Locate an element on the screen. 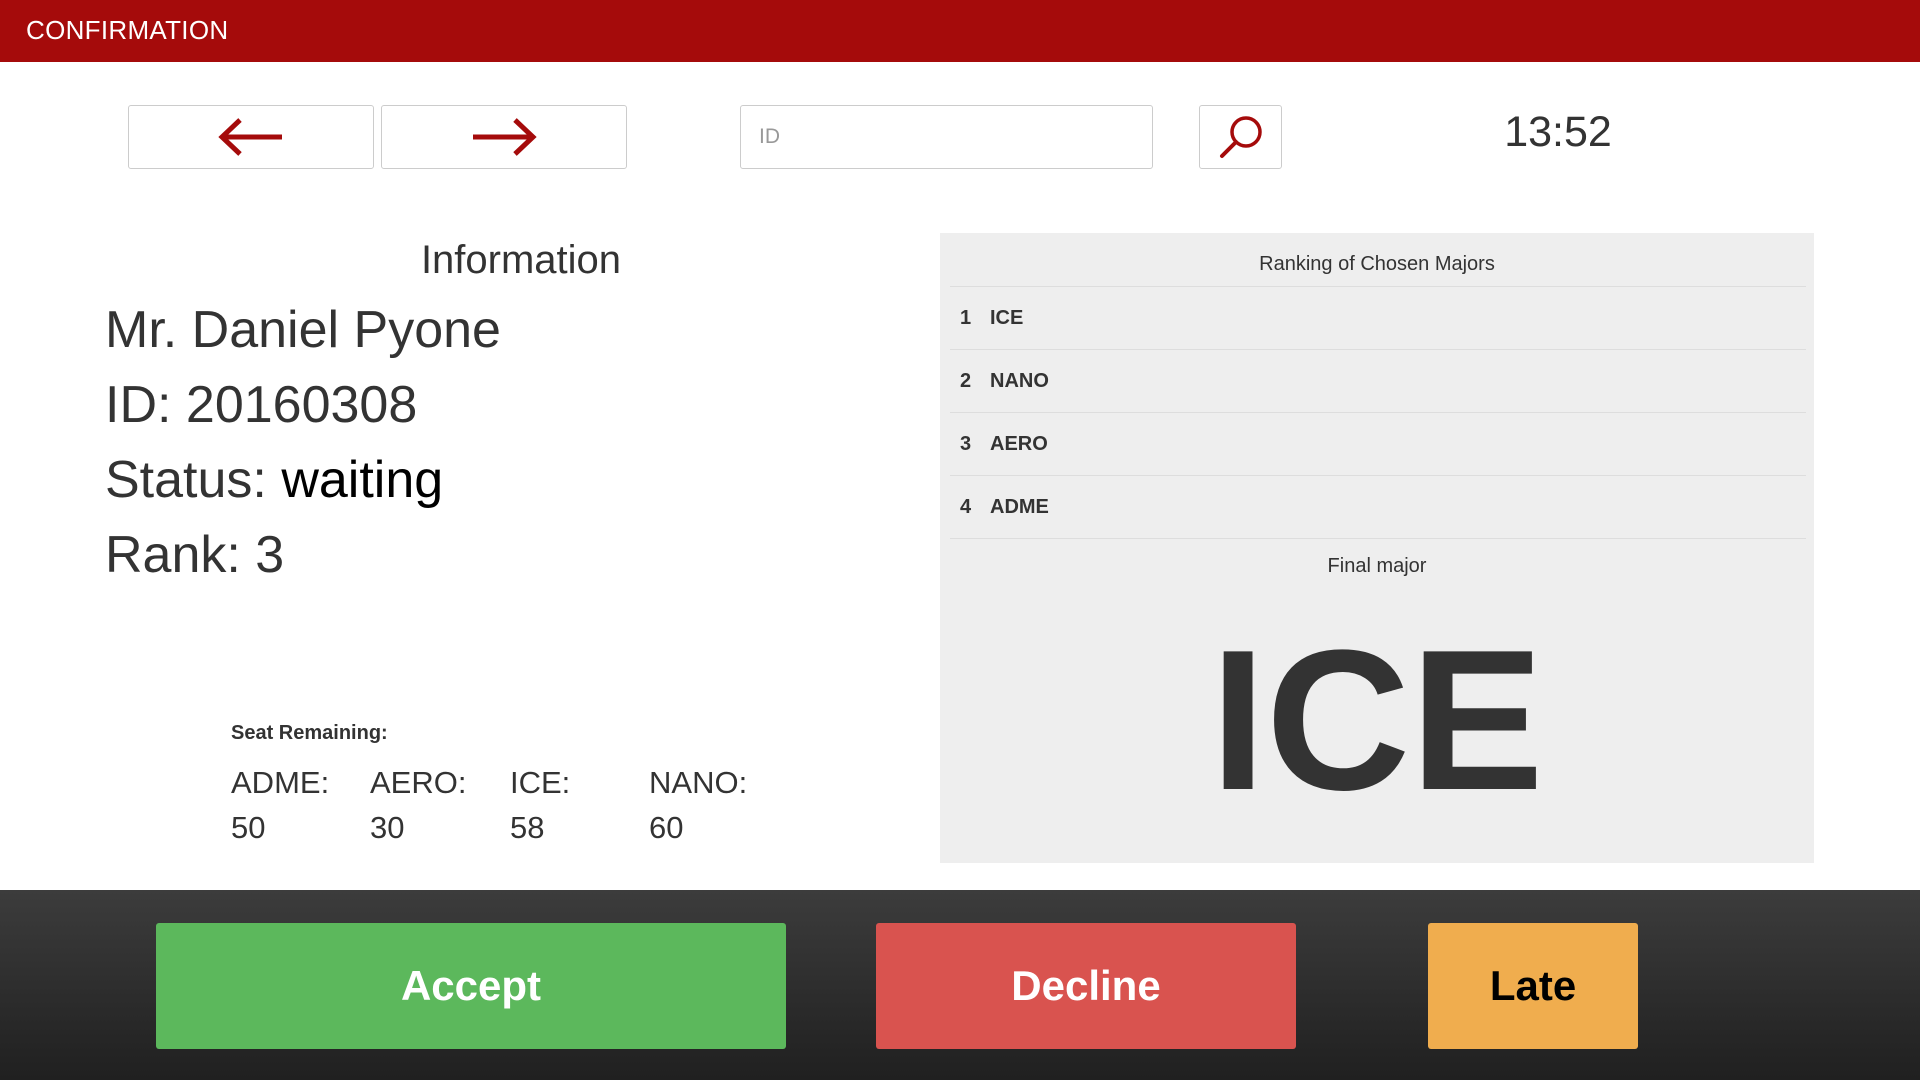 The image size is (1920, 1080). student-rank: Rank: 3 is located at coordinates (194, 555).